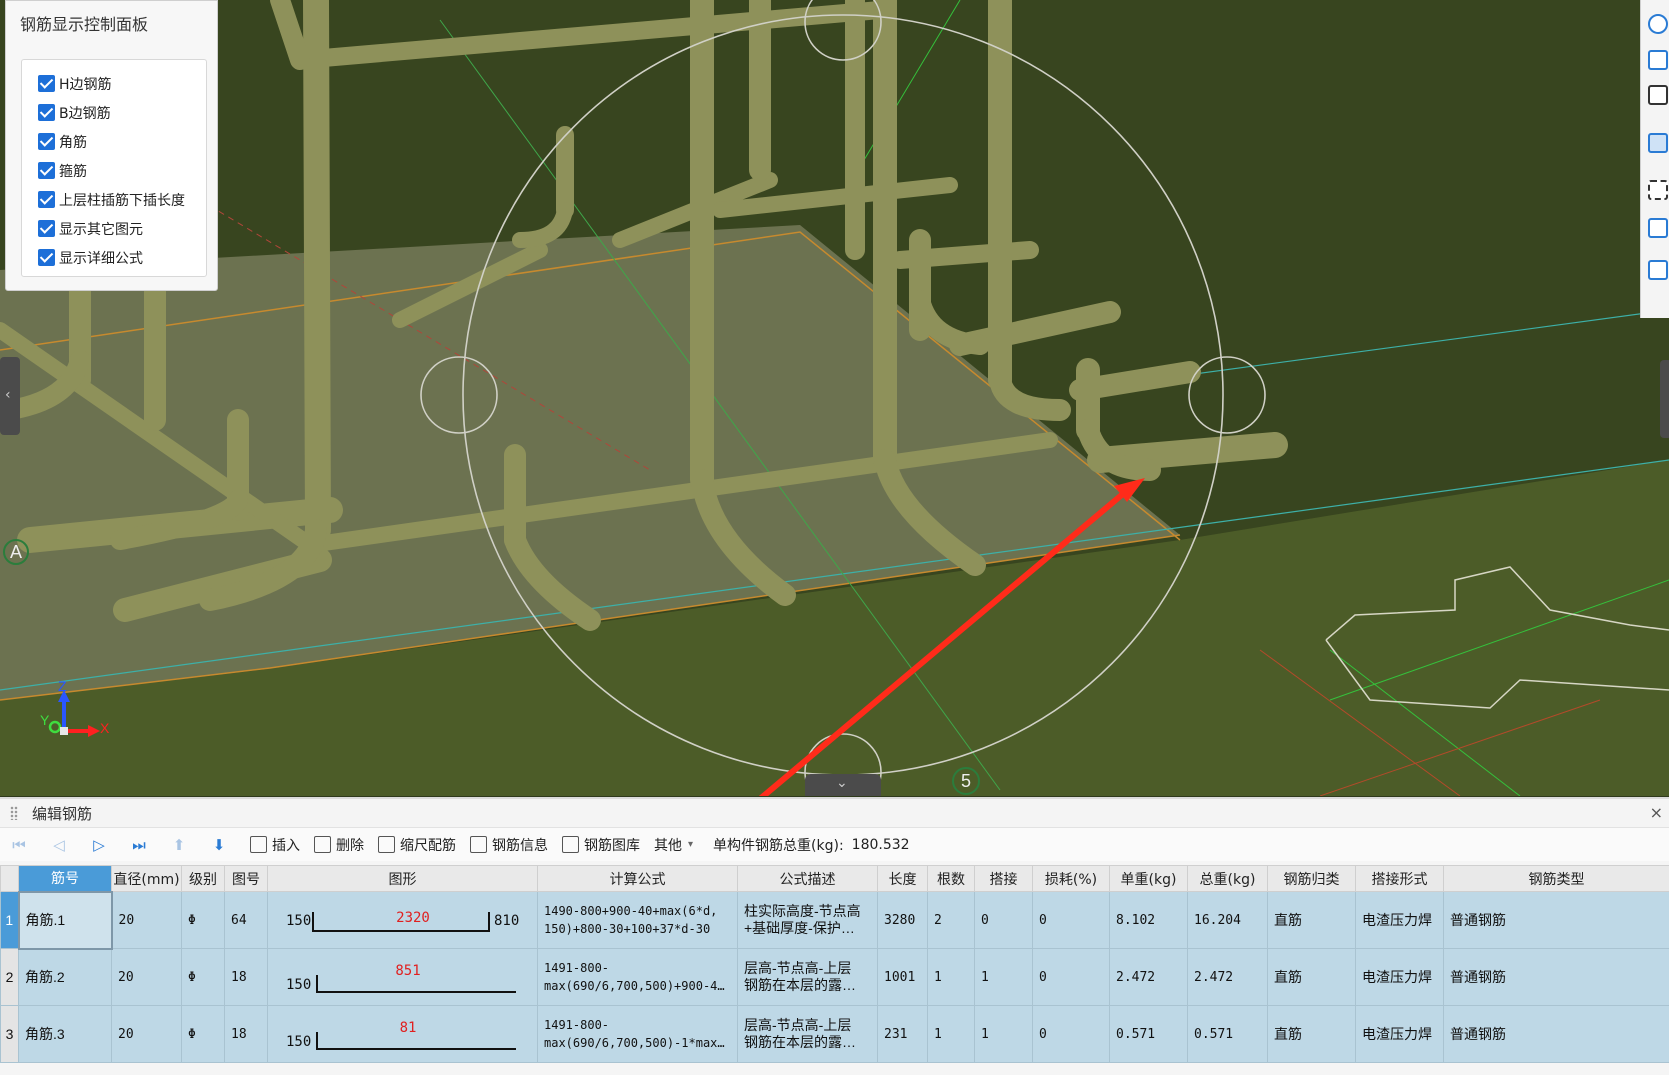 The height and width of the screenshot is (1075, 1669). Describe the element at coordinates (951, 920) in the screenshot. I see `count-cell: 2` at that location.